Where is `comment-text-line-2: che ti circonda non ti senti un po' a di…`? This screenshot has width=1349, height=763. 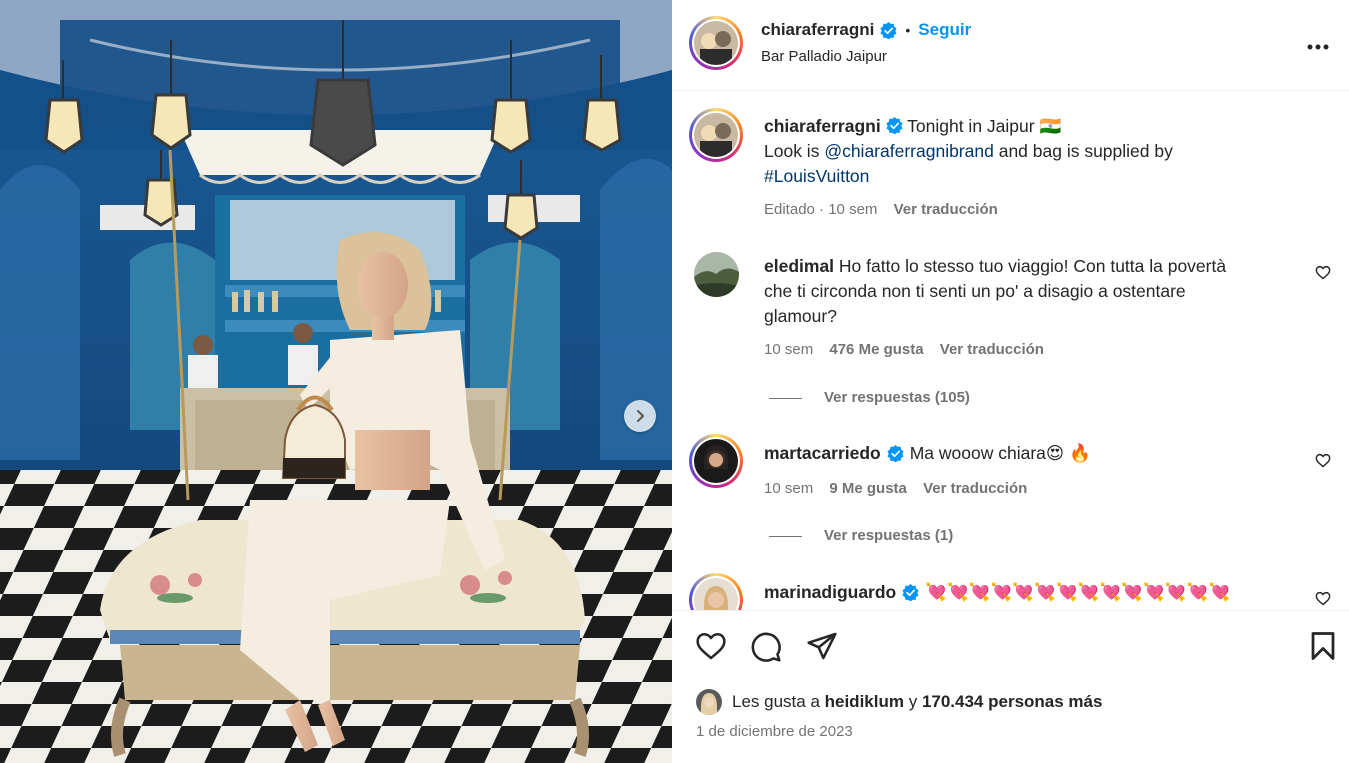 comment-text-line-2: che ti circonda non ti senti un po' a di… is located at coordinates (975, 291).